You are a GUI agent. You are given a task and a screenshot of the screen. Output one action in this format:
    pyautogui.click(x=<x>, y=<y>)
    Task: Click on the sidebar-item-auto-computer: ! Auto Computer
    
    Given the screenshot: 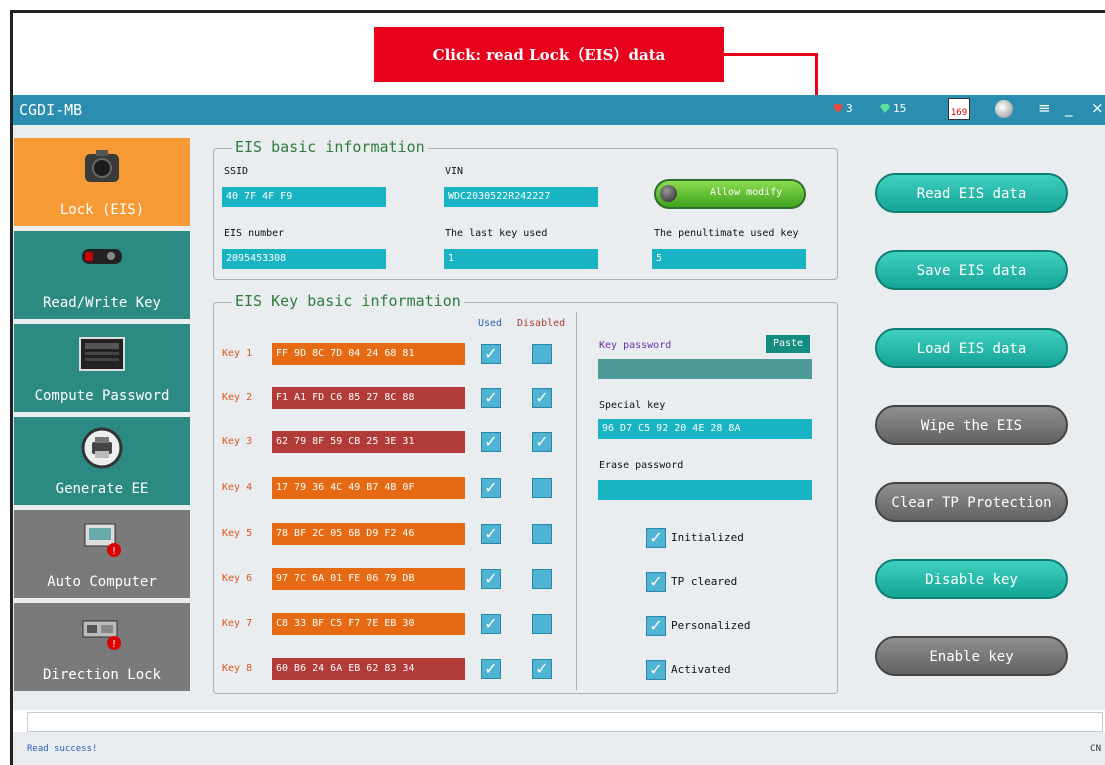 What is the action you would take?
    pyautogui.click(x=102, y=554)
    